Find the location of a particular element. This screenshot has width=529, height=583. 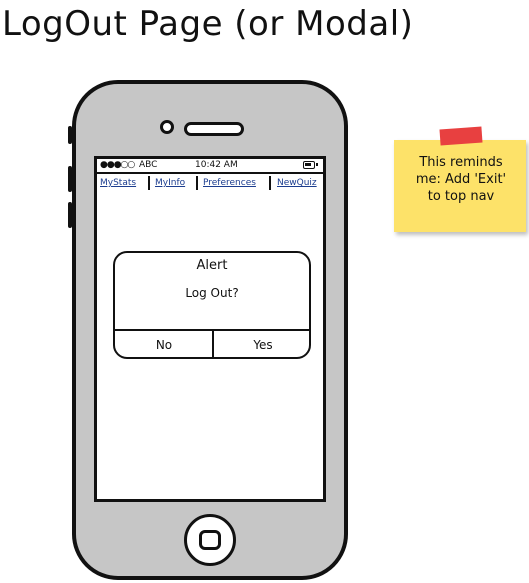

nav-item-newquiz: NewQuiz is located at coordinates (297, 183).